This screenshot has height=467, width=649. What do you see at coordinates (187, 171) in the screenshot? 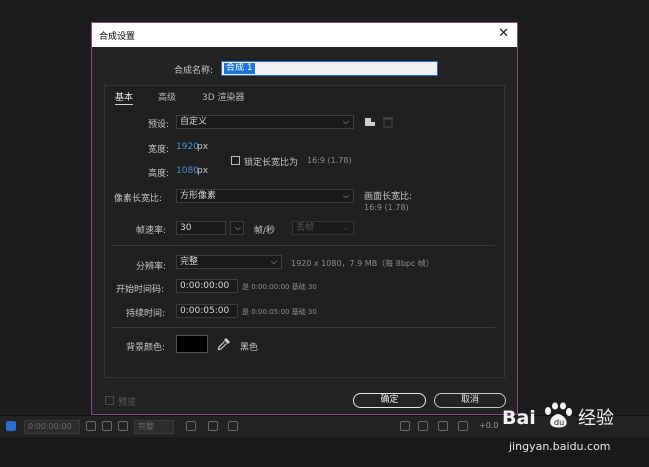
I see `height-value: 1080` at bounding box center [187, 171].